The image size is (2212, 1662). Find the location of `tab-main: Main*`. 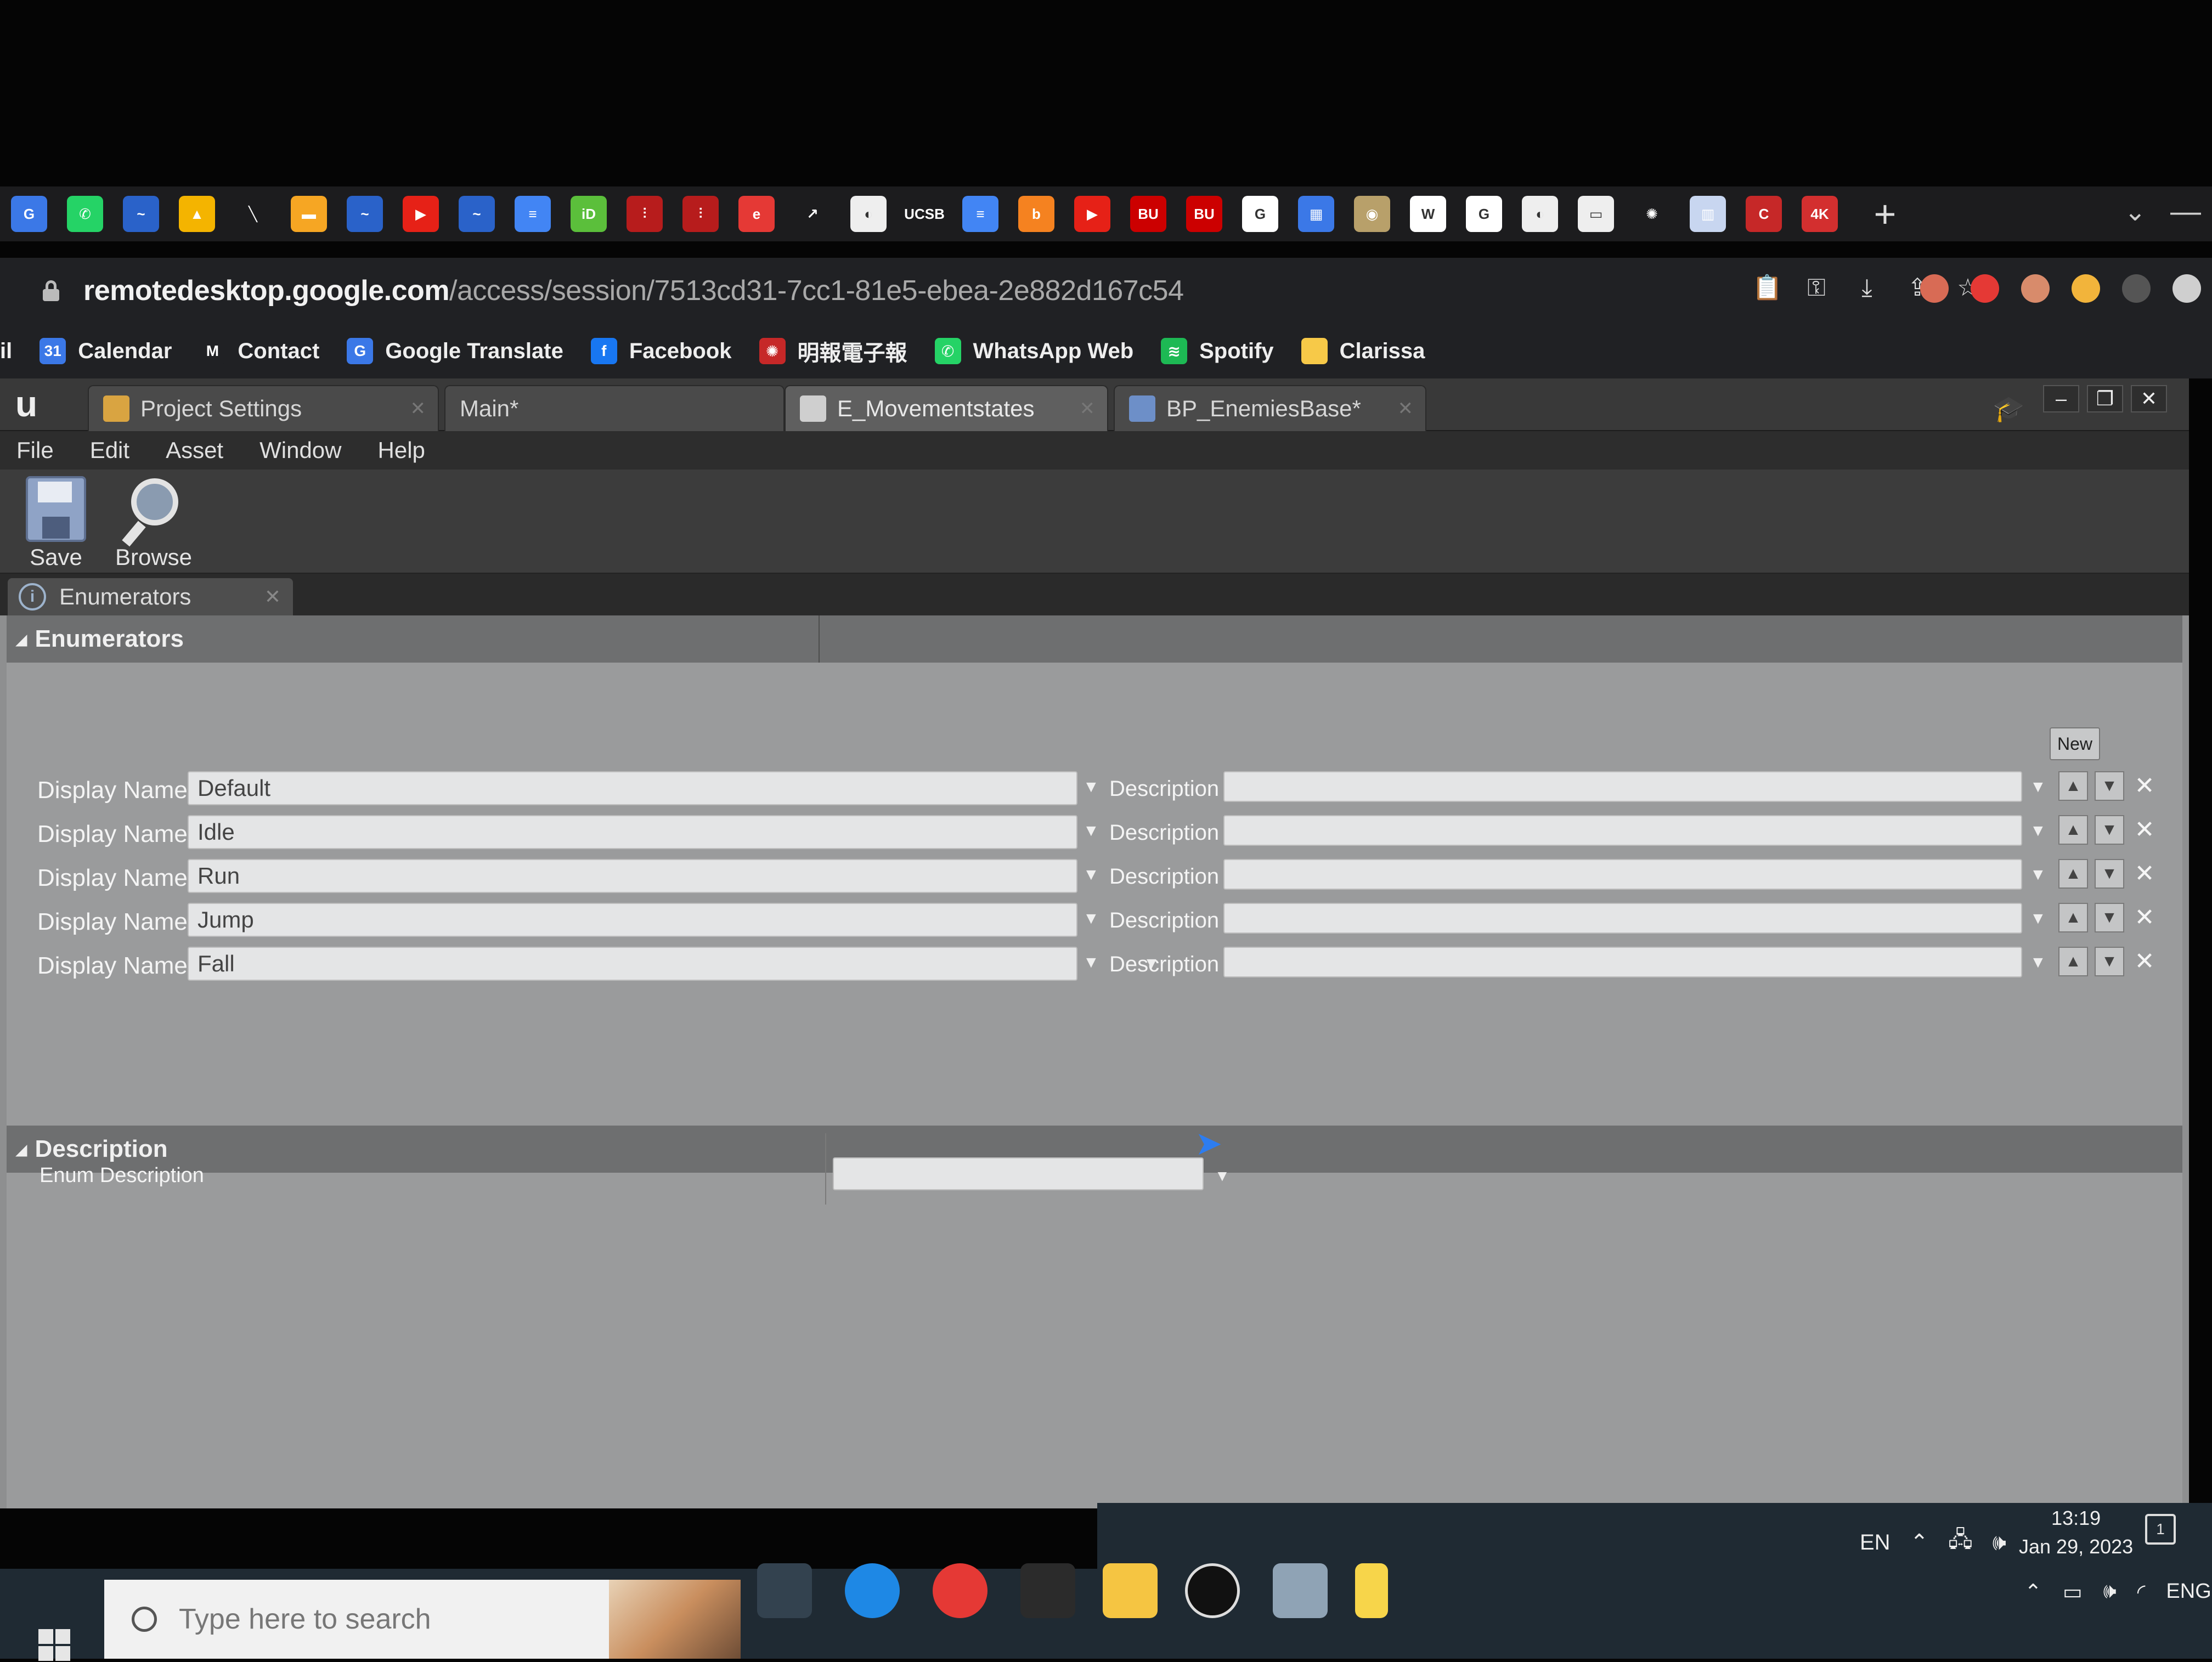

tab-main: Main* is located at coordinates (615, 408).